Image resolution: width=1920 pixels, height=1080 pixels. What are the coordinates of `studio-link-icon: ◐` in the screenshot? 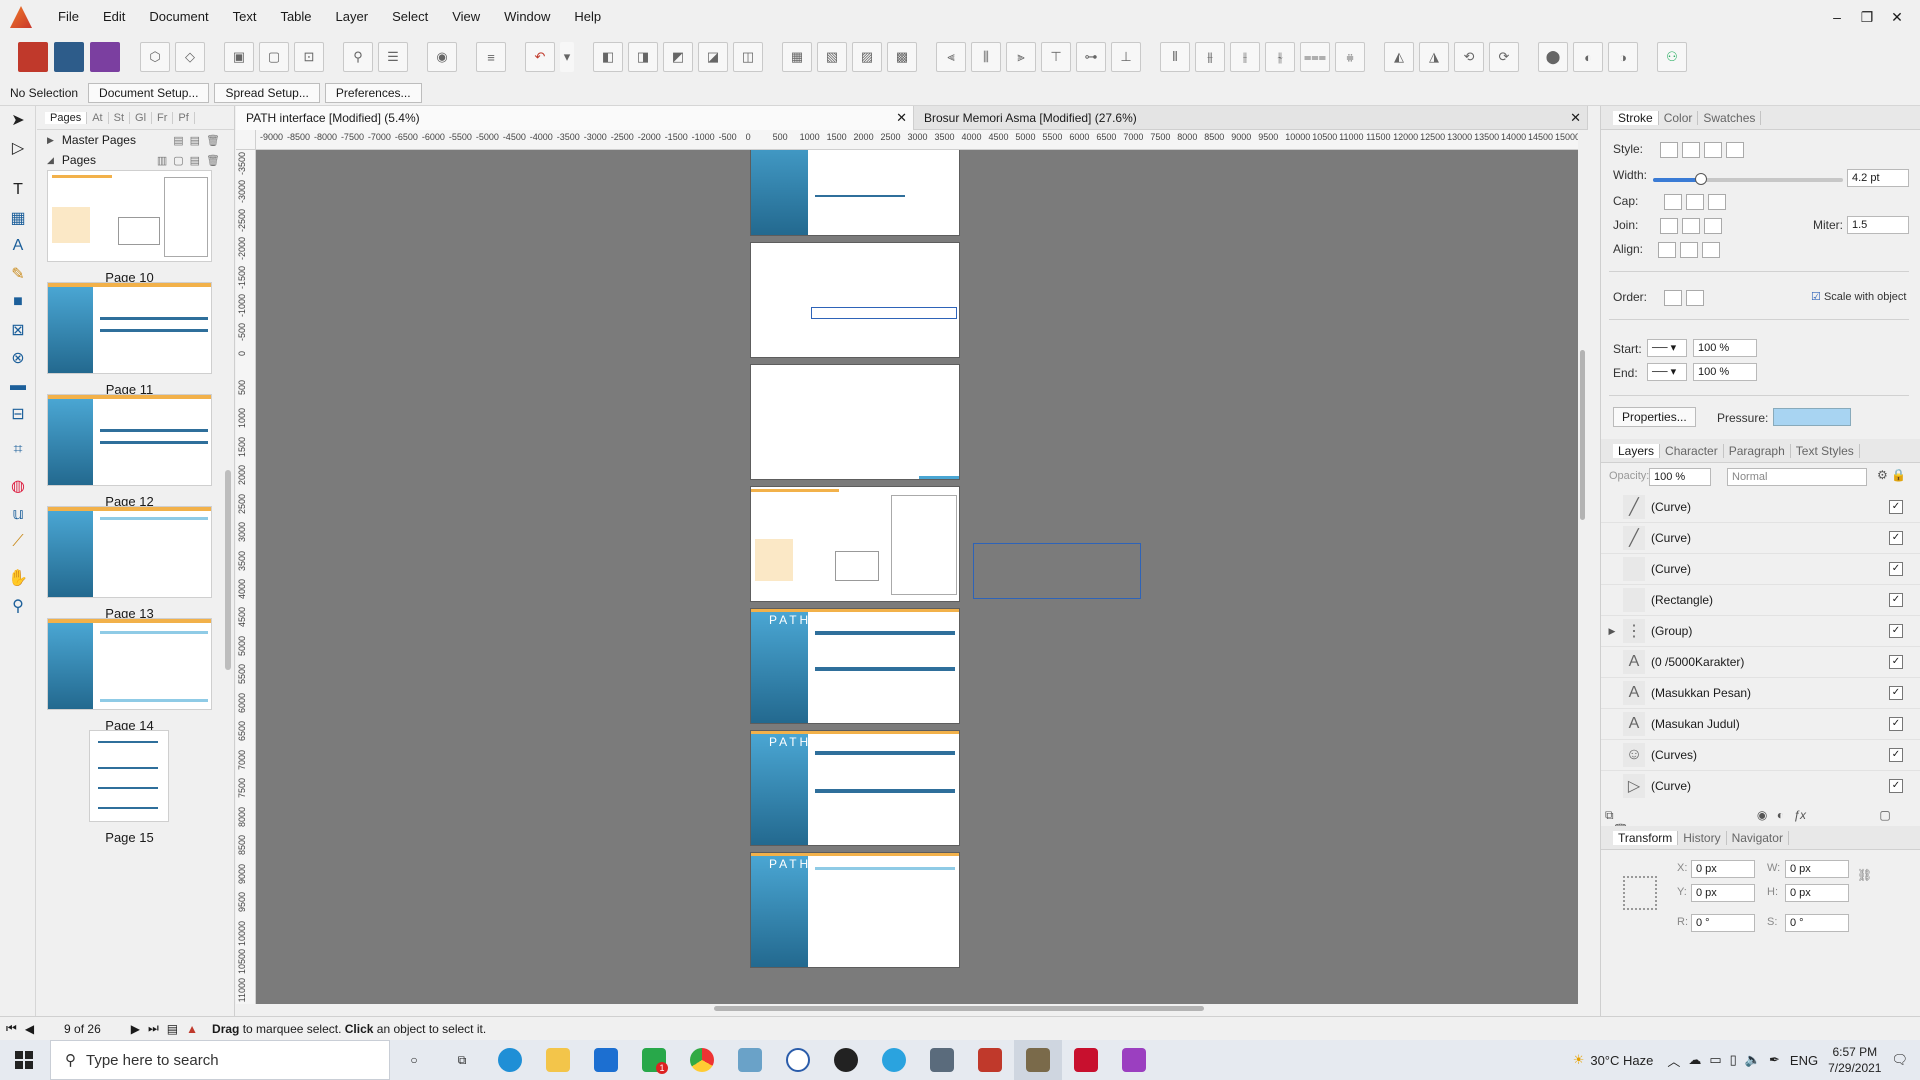 It's located at (1588, 57).